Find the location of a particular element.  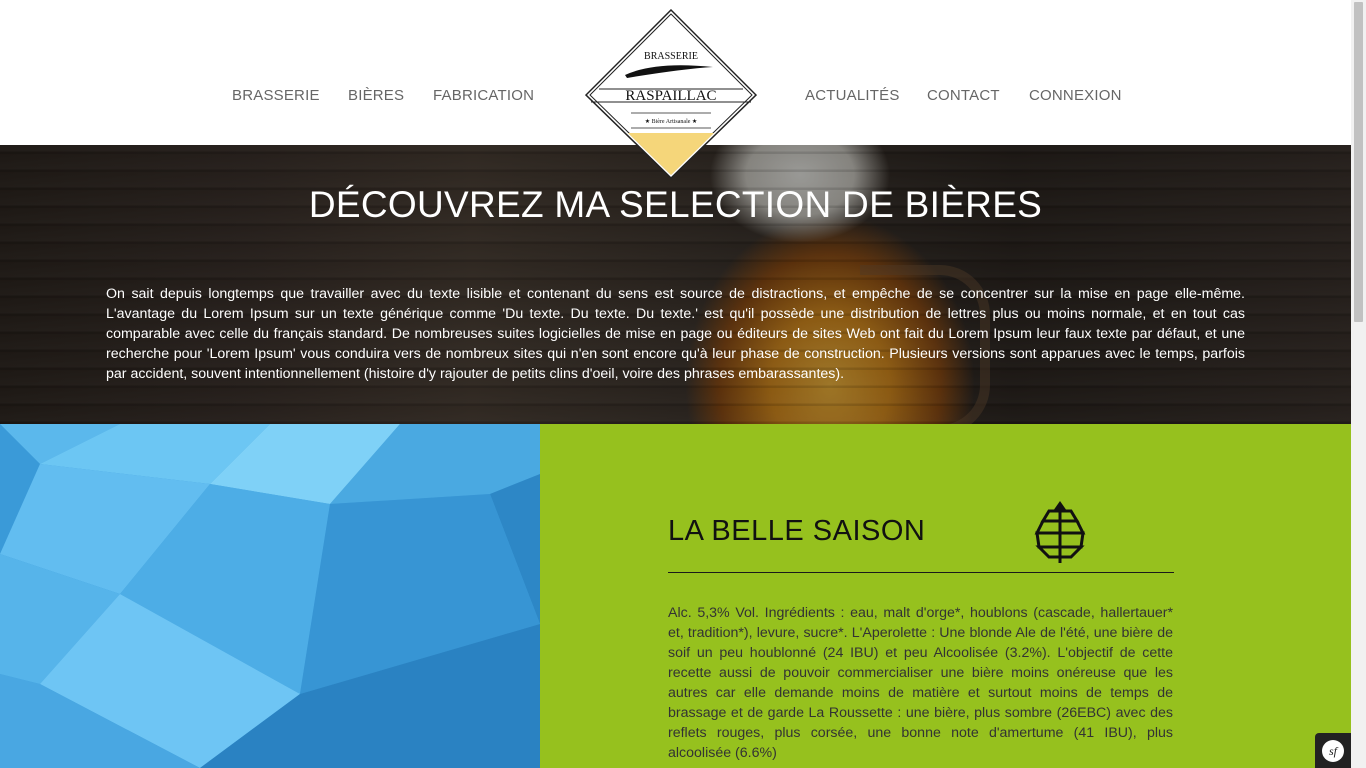

beer-title: LA BELLE SAISON is located at coordinates (797, 531).